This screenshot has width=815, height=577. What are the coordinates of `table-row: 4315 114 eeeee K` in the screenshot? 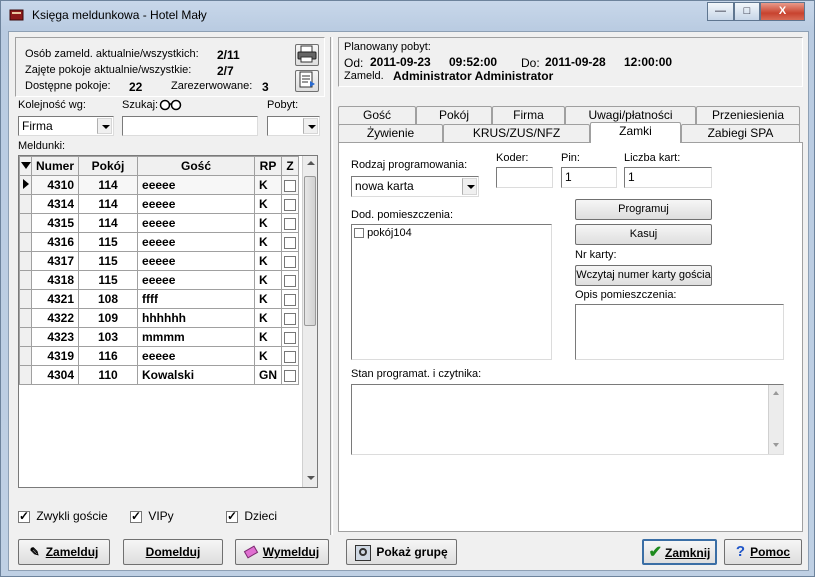 It's located at (159, 223).